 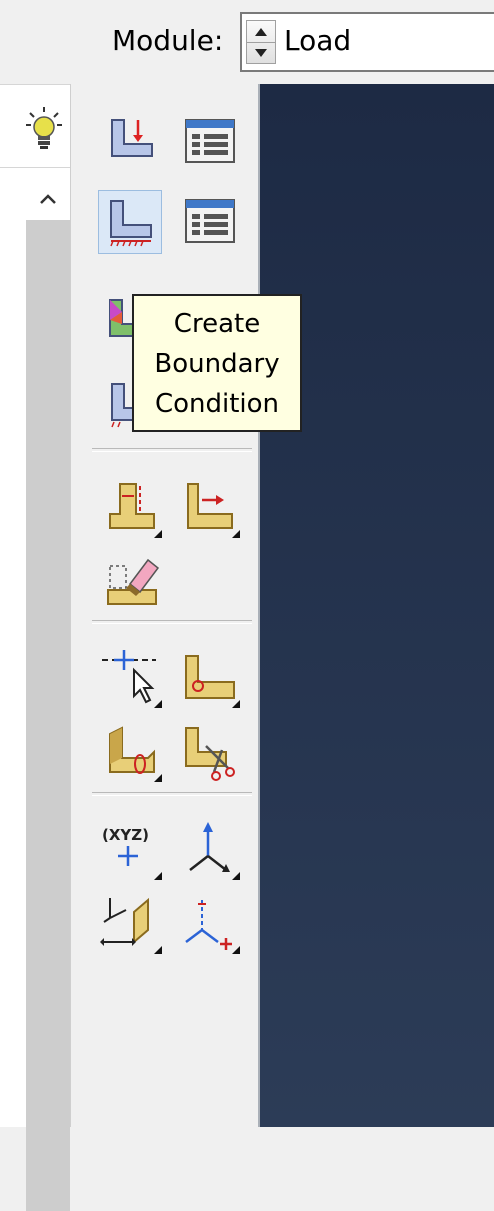 What do you see at coordinates (44, 129) in the screenshot?
I see `lightbulb-icon` at bounding box center [44, 129].